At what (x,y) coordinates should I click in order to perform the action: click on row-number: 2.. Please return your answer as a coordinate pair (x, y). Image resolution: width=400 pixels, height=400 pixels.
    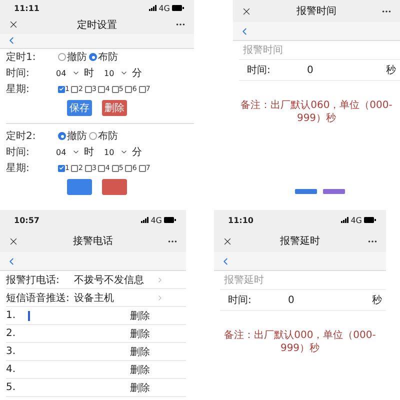
    Looking at the image, I should click on (11, 333).